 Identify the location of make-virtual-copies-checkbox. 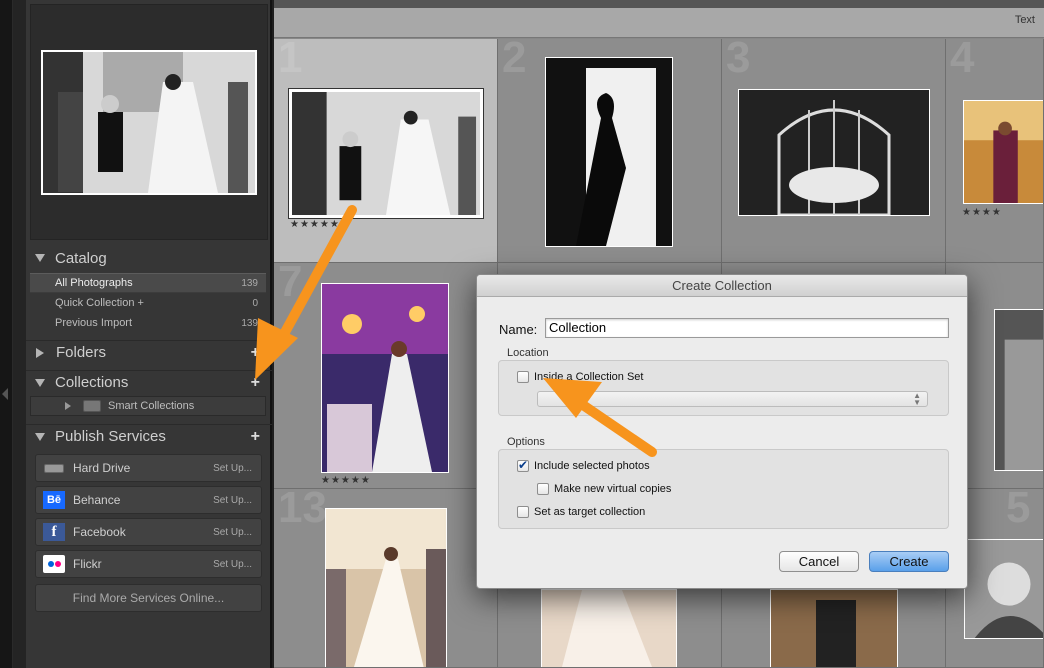
(543, 489).